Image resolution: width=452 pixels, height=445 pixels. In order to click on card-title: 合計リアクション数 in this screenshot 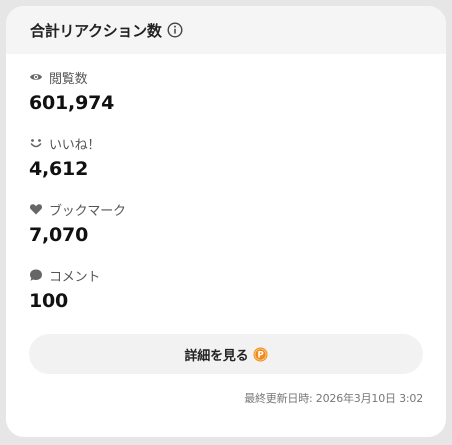, I will do `click(96, 30)`.